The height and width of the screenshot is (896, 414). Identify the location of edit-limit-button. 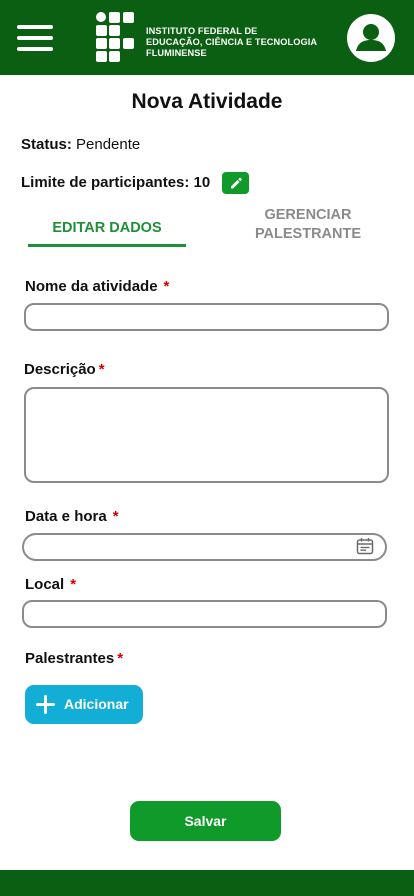
(235, 183).